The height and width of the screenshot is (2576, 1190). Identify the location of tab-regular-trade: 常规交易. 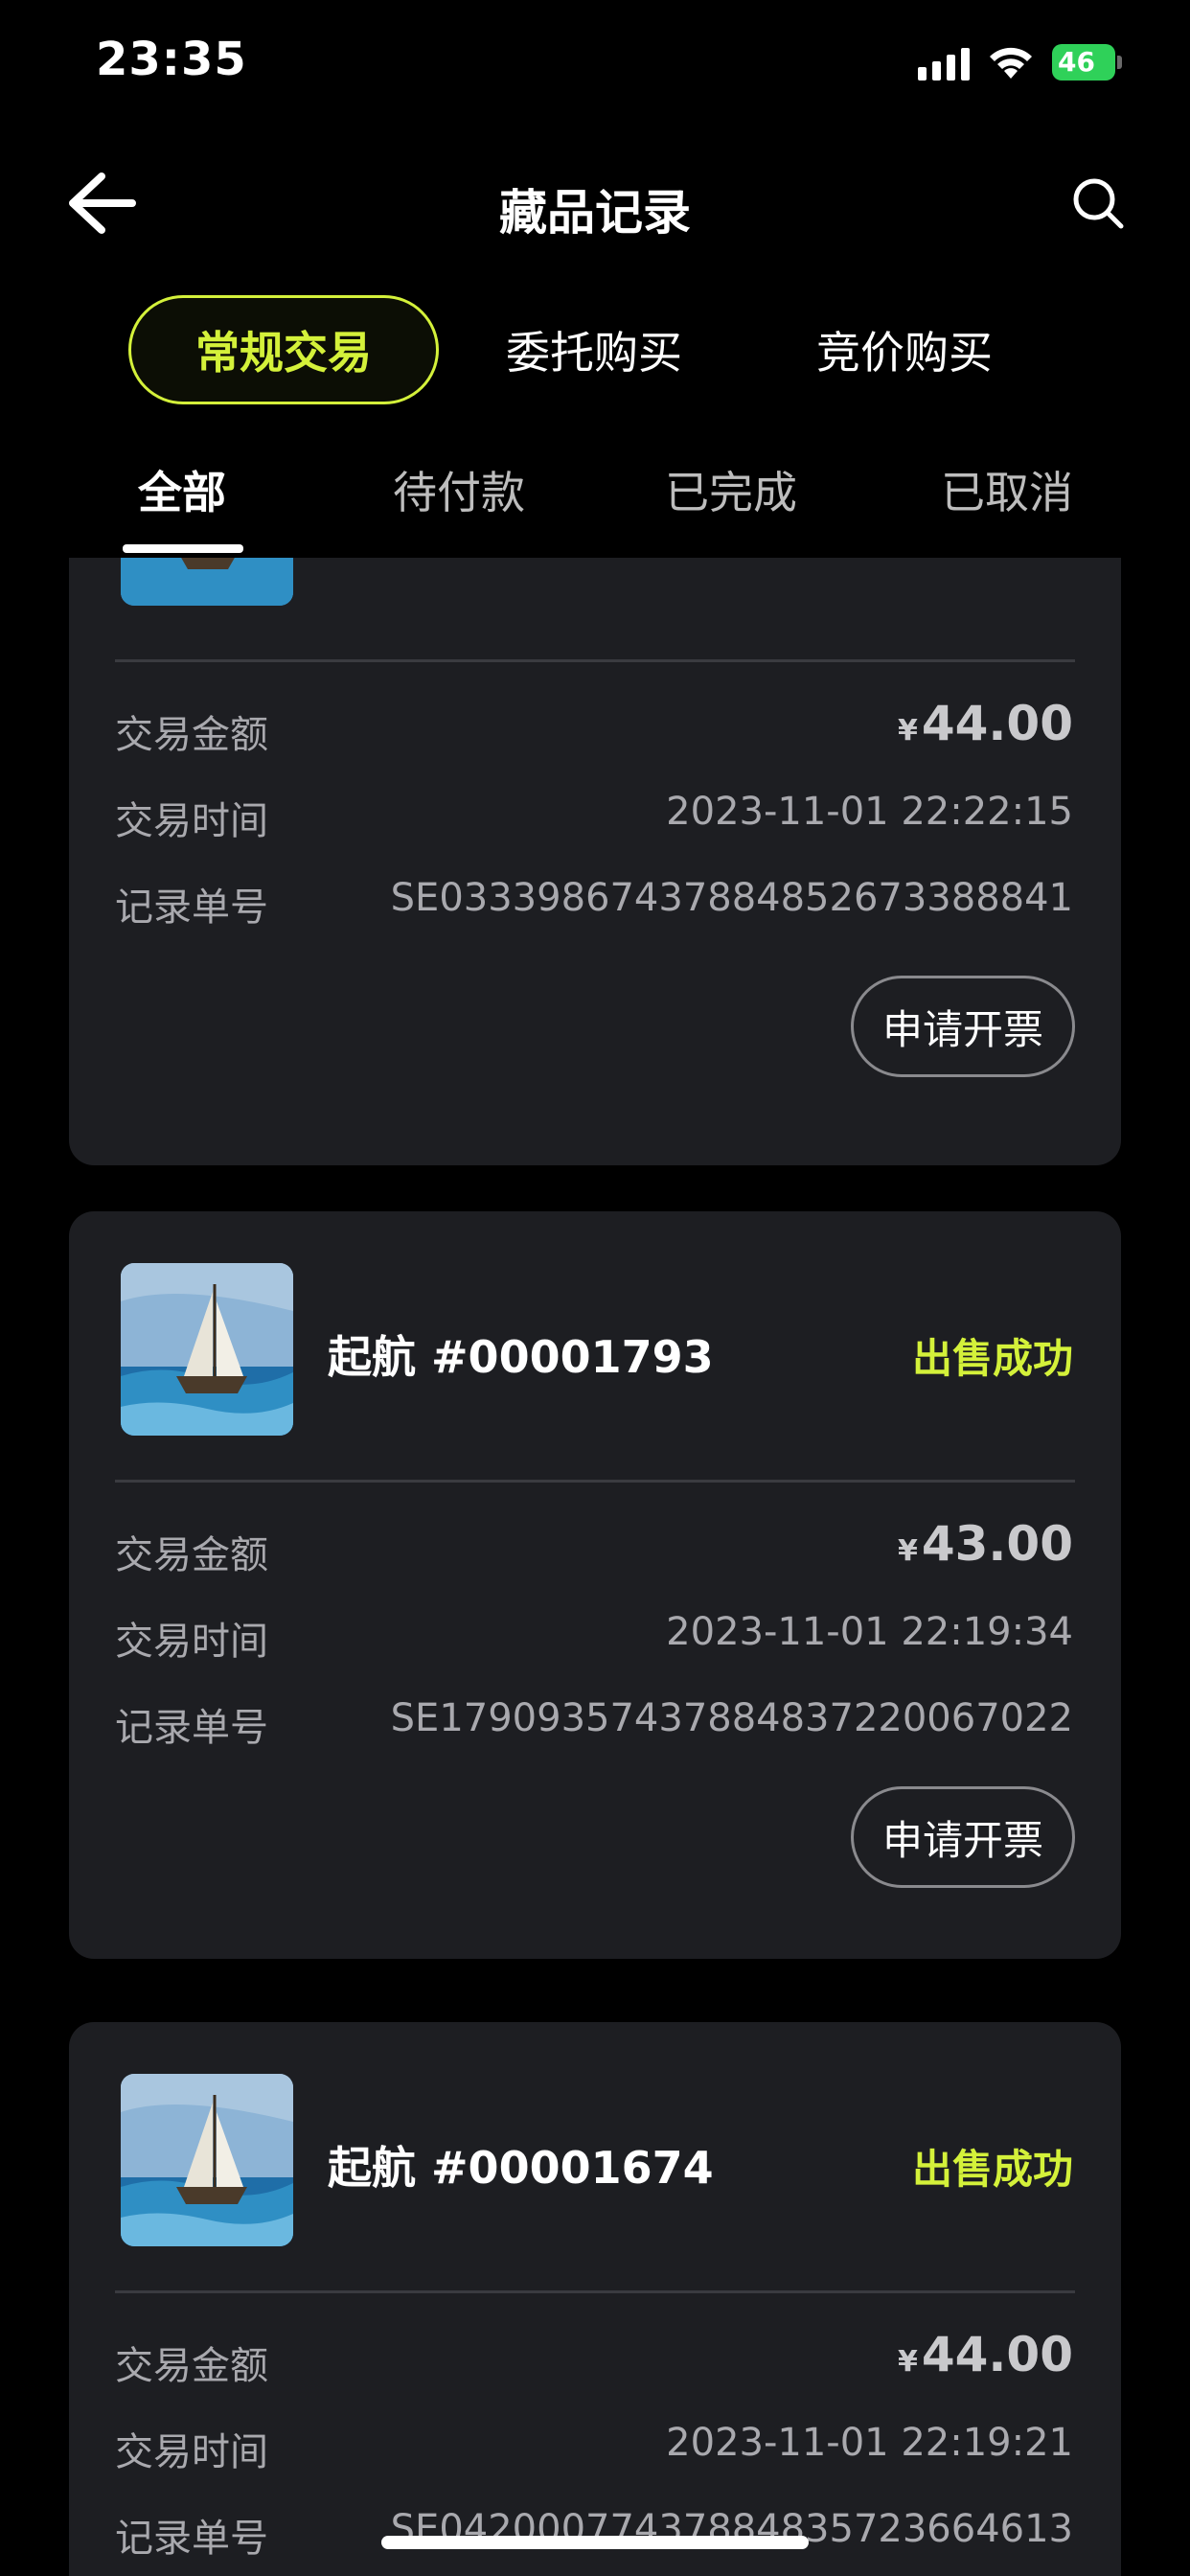
(284, 350).